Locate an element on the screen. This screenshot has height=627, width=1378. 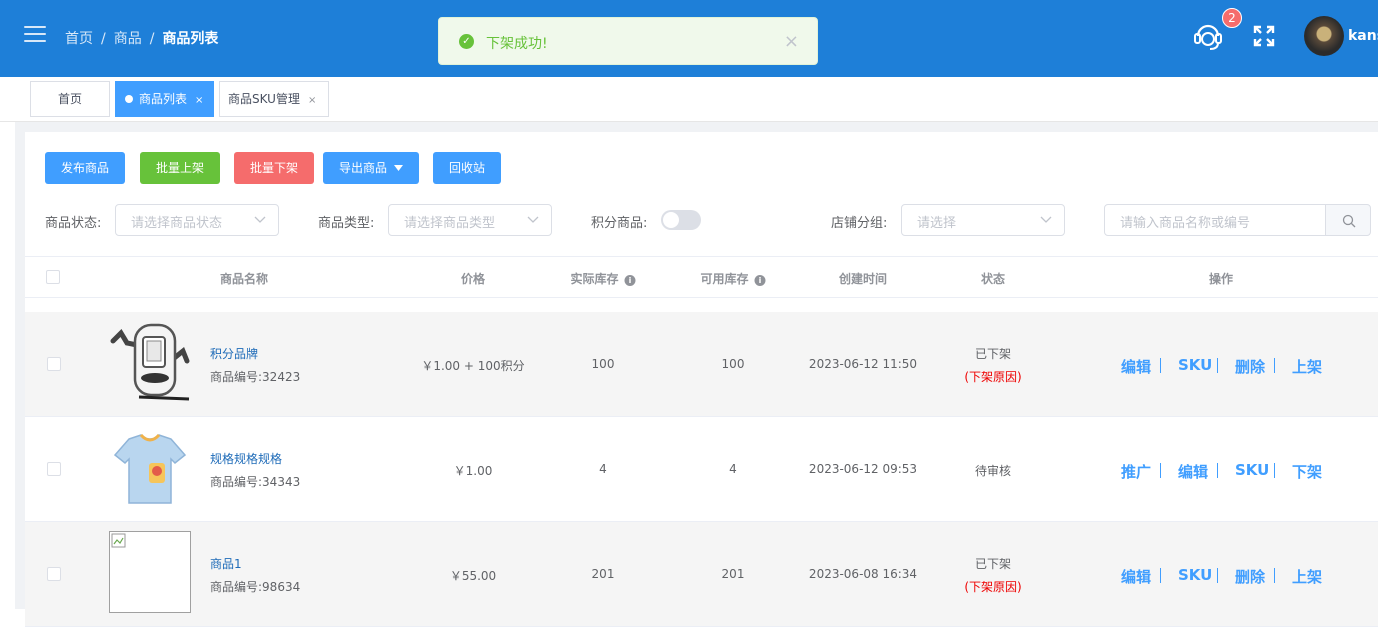
recycle-bin-button: 回收站 is located at coordinates (467, 168).